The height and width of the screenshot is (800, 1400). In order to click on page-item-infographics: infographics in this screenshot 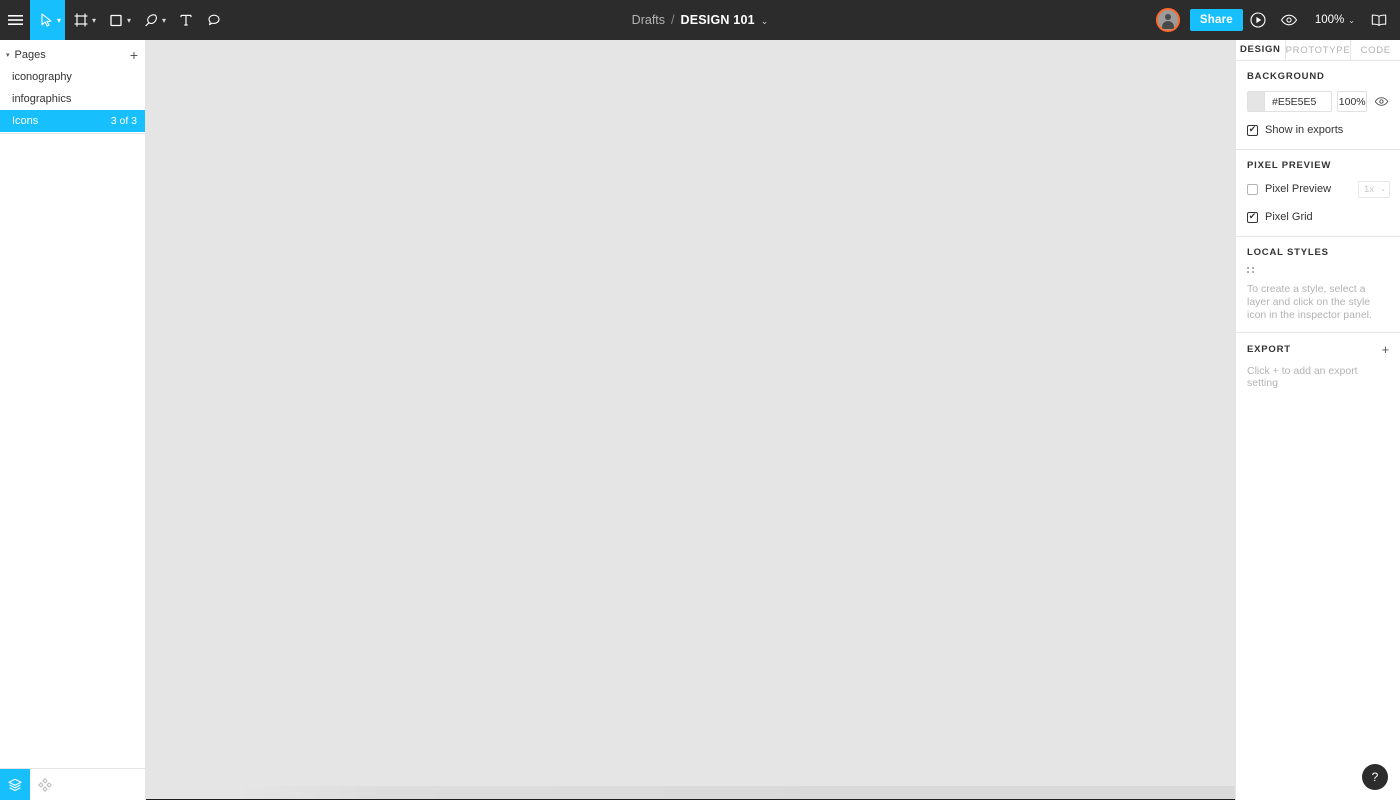, I will do `click(72, 99)`.